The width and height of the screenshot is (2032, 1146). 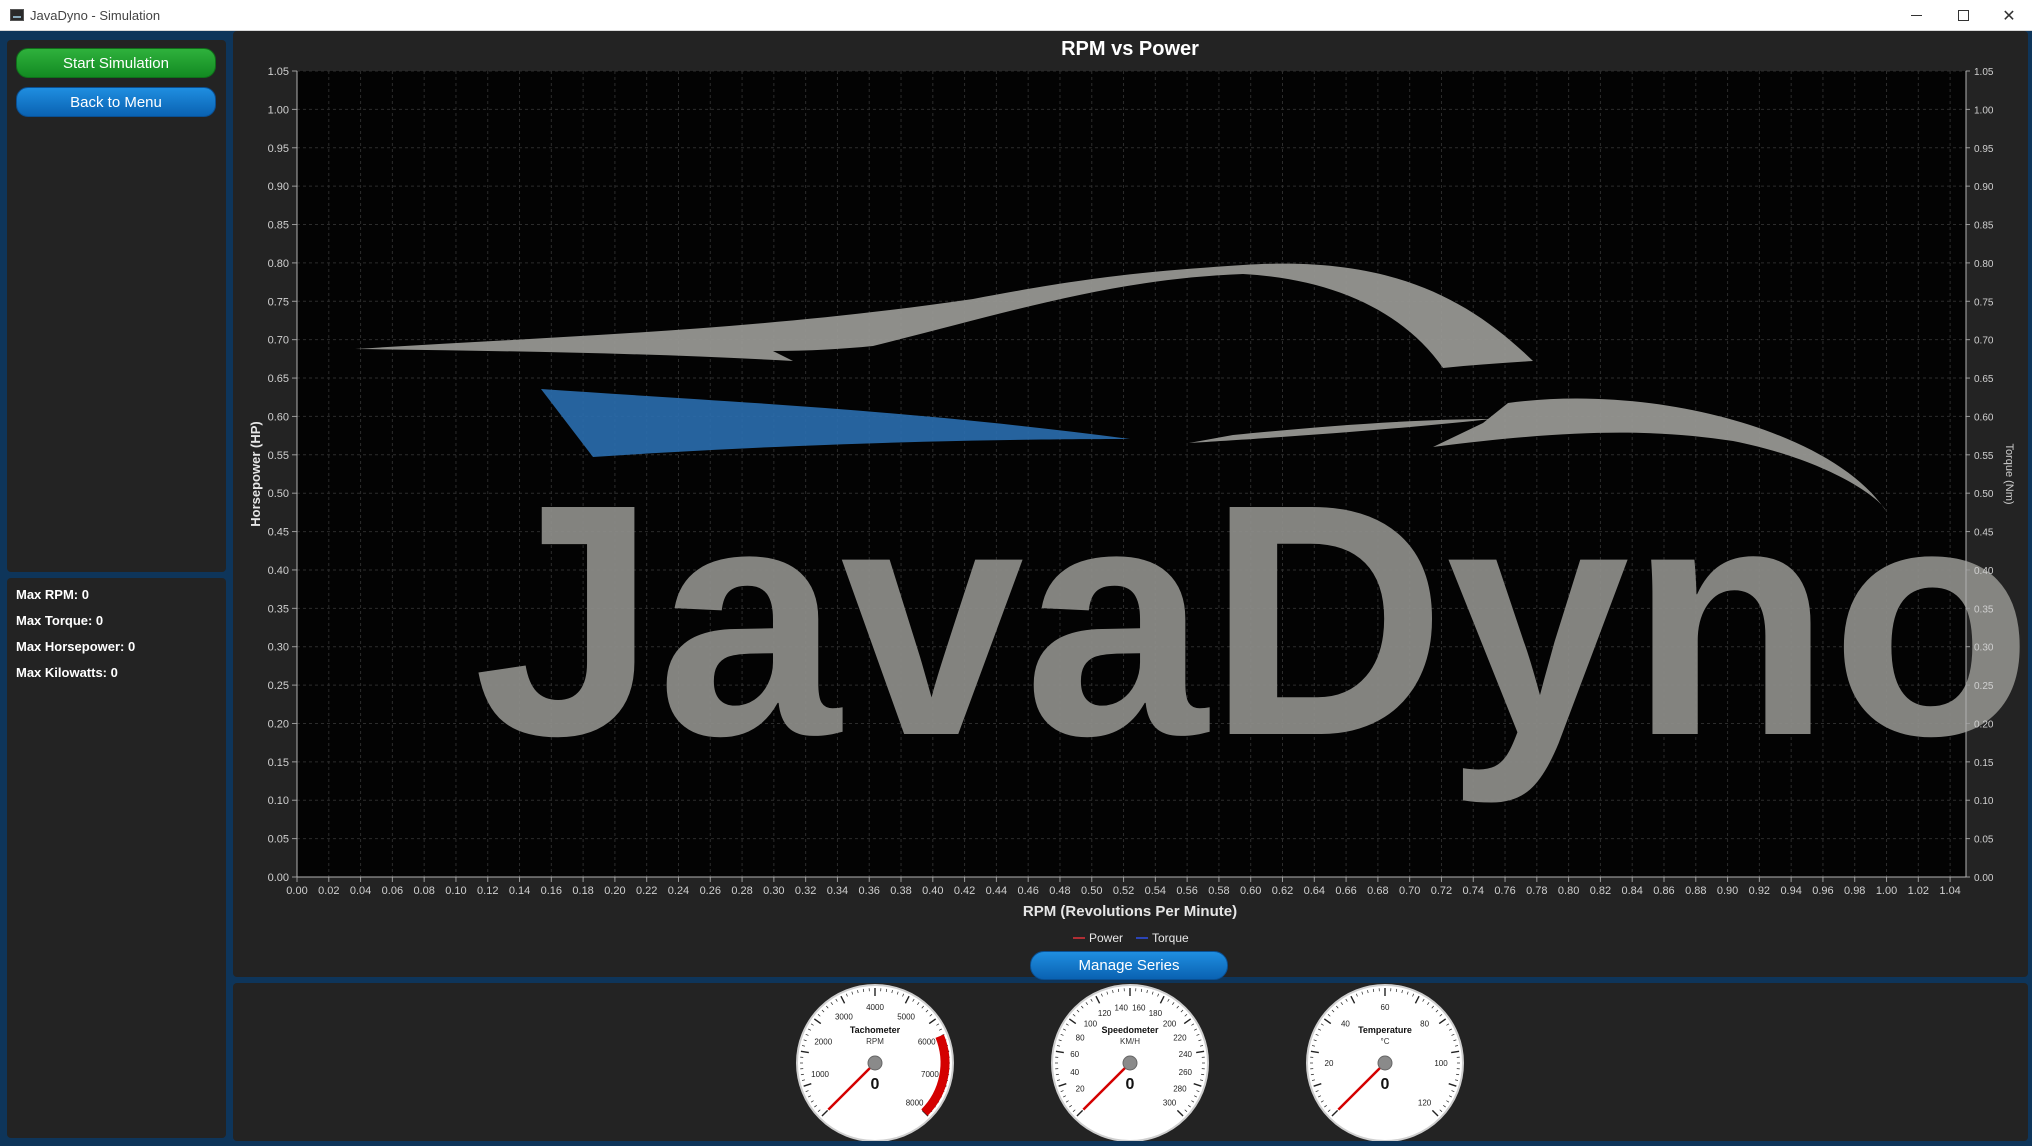 I want to click on gauge-tick-label: 1000, so click(x=820, y=1074).